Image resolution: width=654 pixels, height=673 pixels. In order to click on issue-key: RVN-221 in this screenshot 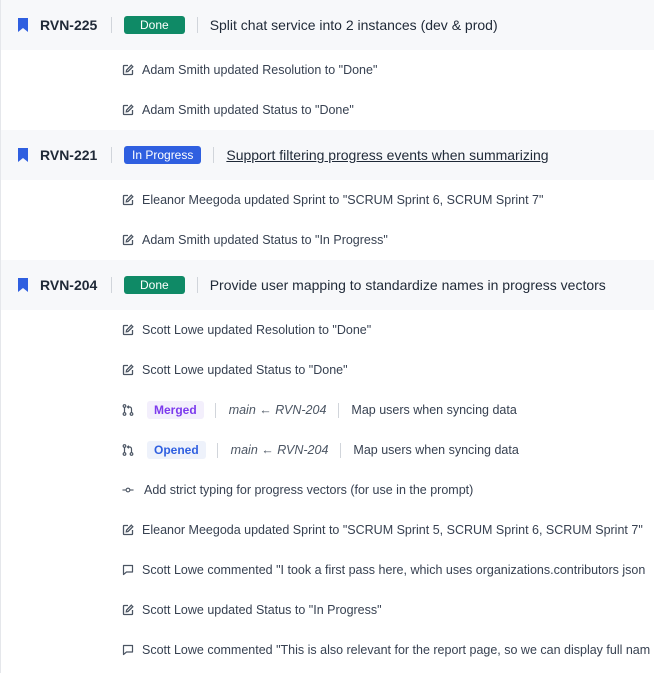, I will do `click(70, 155)`.